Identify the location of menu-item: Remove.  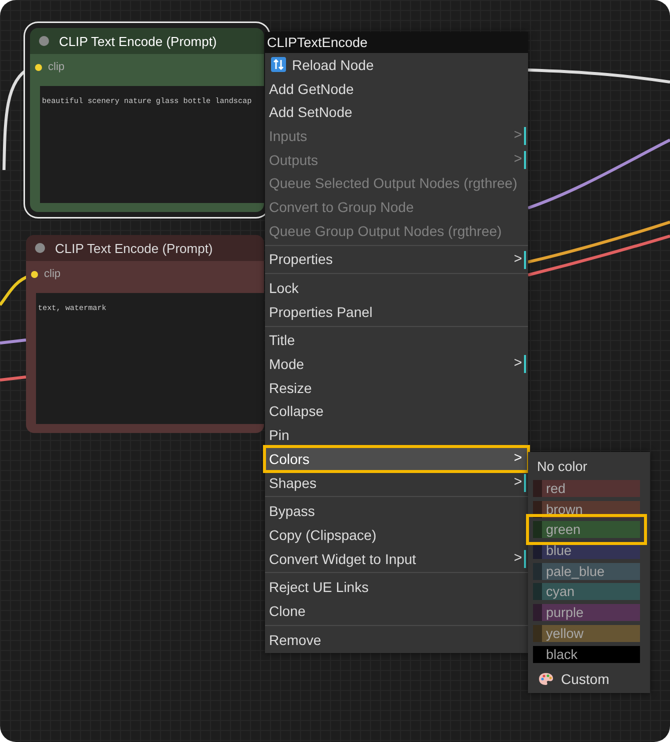
(396, 640).